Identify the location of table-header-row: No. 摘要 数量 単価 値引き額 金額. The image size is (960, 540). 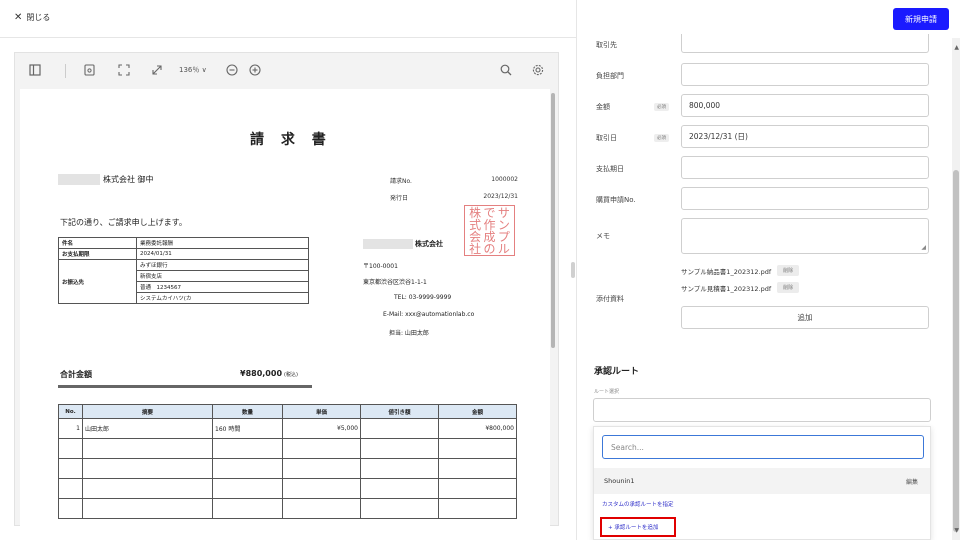
(287, 411).